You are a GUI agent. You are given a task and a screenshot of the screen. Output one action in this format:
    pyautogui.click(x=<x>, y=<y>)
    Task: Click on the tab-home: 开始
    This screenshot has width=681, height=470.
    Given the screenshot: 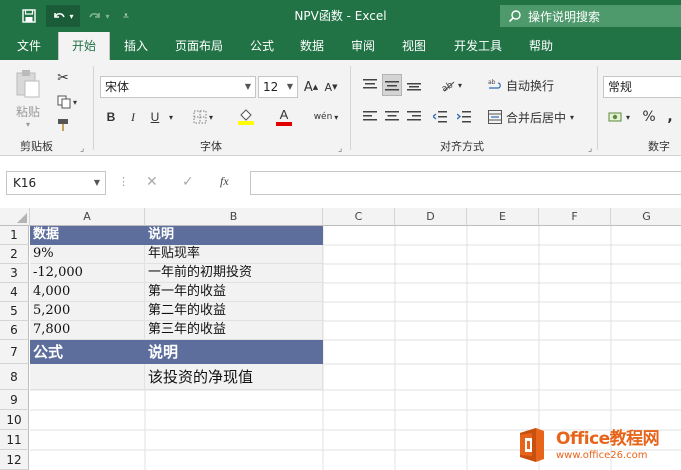 What is the action you would take?
    pyautogui.click(x=84, y=46)
    